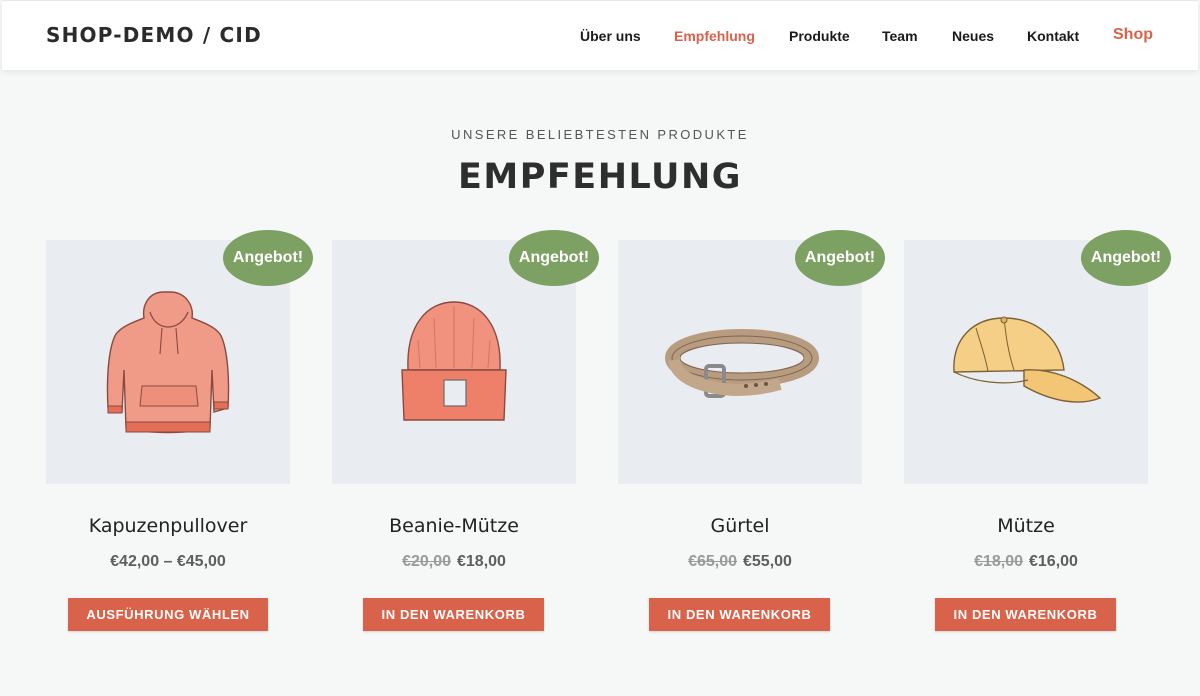 The height and width of the screenshot is (696, 1200). I want to click on product-price-current: €42,00 – €45,00, so click(168, 561).